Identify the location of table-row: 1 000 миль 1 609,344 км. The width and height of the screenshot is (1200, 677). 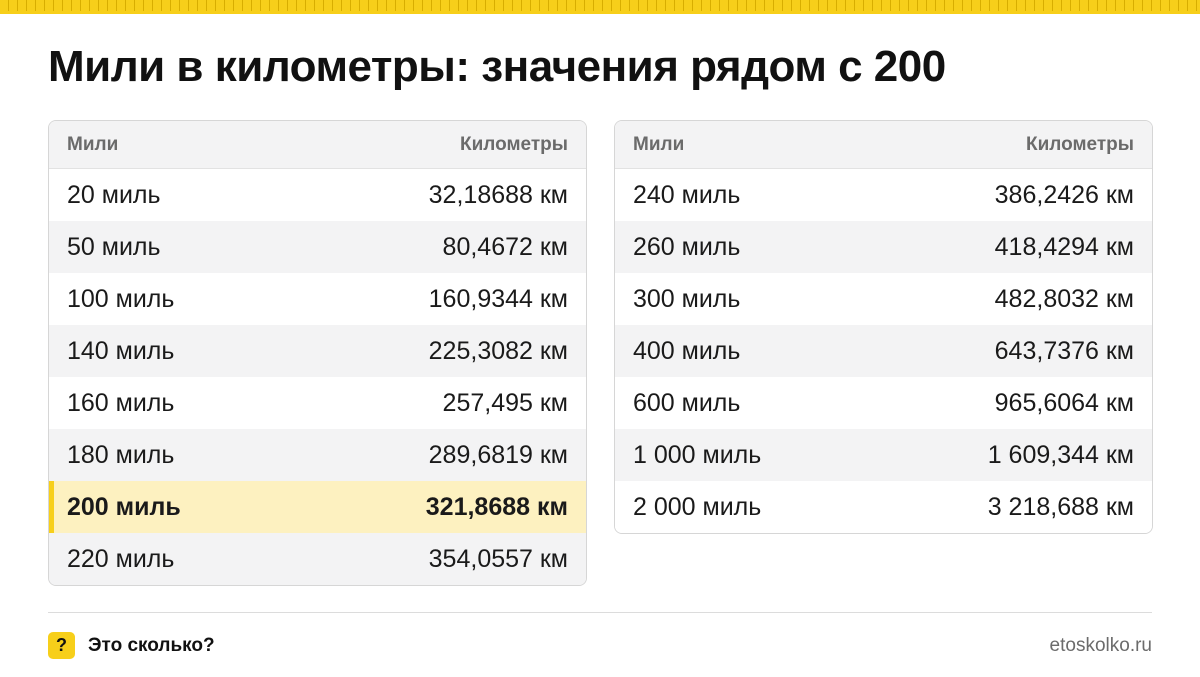
(883, 455).